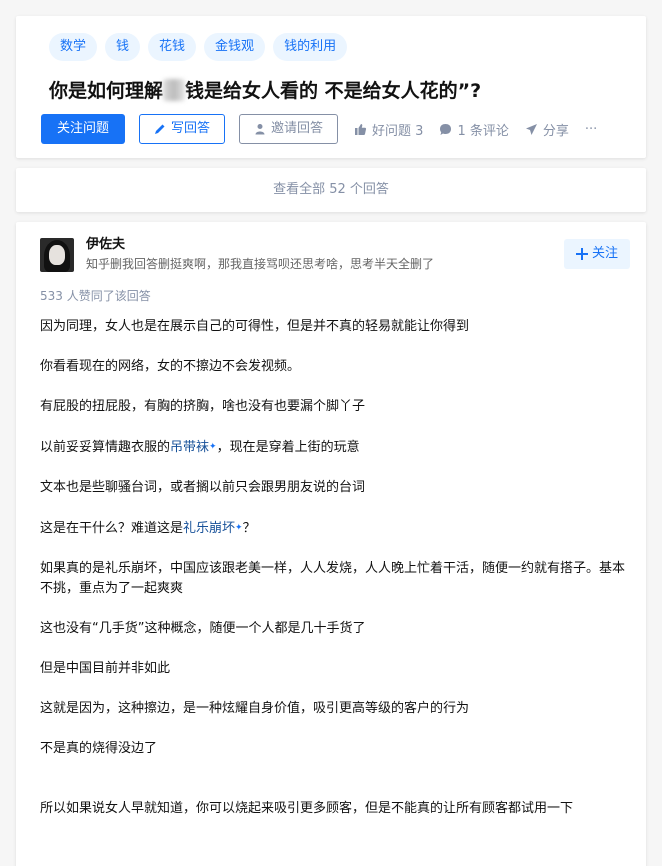  What do you see at coordinates (360, 129) in the screenshot?
I see `thumbs-up-icon` at bounding box center [360, 129].